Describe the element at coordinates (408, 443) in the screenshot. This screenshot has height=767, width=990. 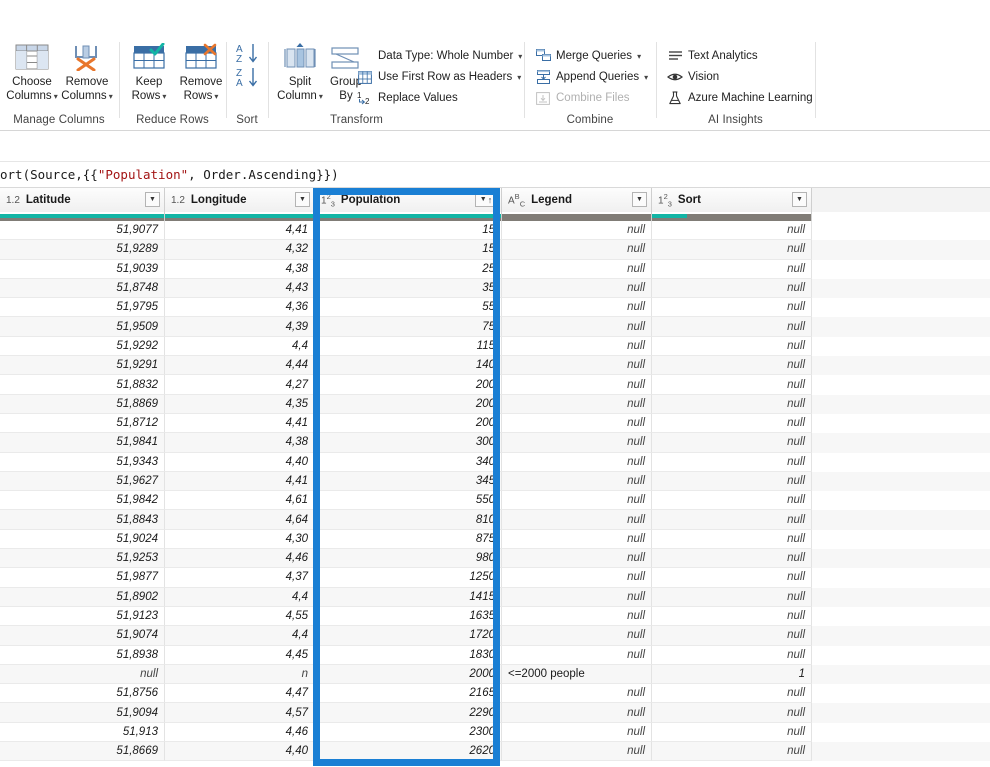
I see `cell-population: 300` at that location.